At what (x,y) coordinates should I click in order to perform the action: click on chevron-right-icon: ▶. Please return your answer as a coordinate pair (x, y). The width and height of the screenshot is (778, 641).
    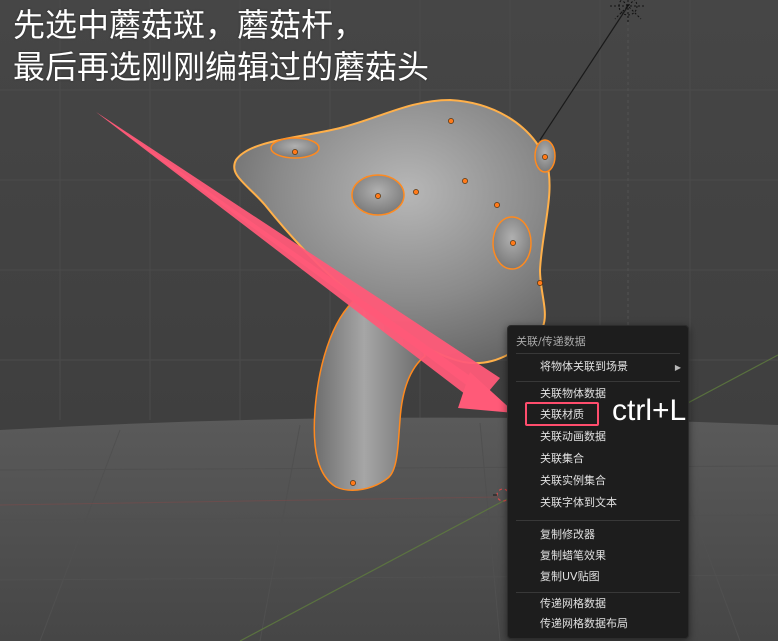
    Looking at the image, I should click on (677, 367).